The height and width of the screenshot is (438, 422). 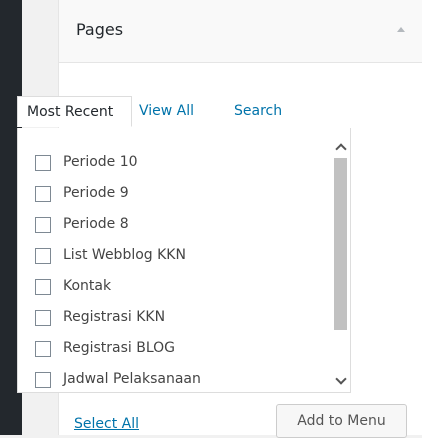 What do you see at coordinates (114, 317) in the screenshot?
I see `page-label: Registrasi KKN` at bounding box center [114, 317].